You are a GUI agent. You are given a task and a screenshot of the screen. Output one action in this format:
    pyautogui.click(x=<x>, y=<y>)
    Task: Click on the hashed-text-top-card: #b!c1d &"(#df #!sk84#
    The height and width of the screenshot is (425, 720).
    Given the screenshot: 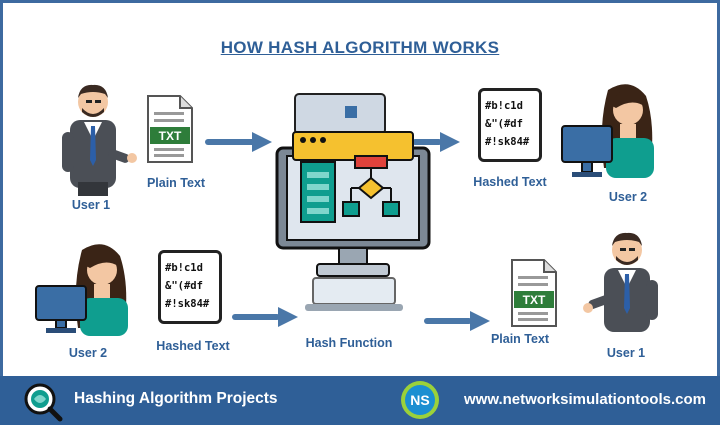 What is the action you would take?
    pyautogui.click(x=510, y=125)
    